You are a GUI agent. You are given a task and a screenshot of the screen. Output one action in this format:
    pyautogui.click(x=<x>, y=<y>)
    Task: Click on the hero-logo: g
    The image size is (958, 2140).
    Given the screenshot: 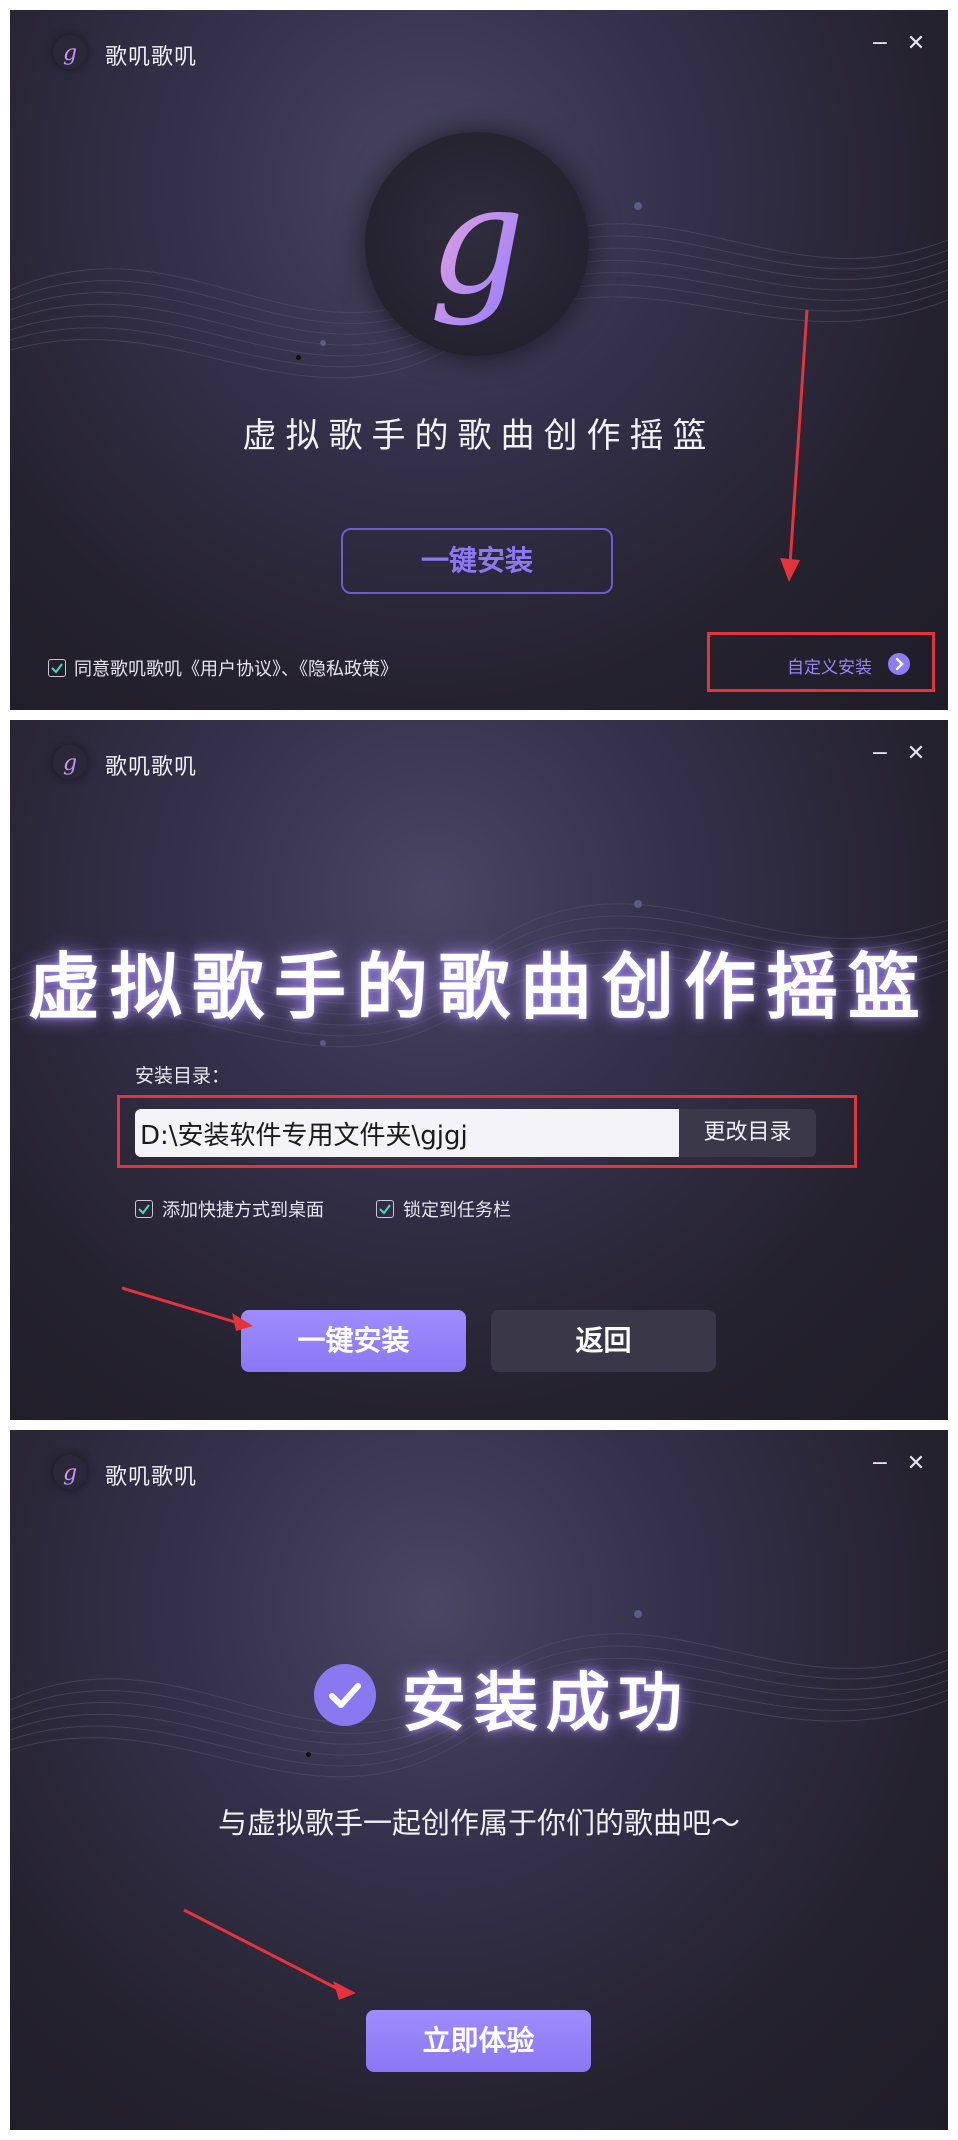 What is the action you would take?
    pyautogui.click(x=477, y=244)
    